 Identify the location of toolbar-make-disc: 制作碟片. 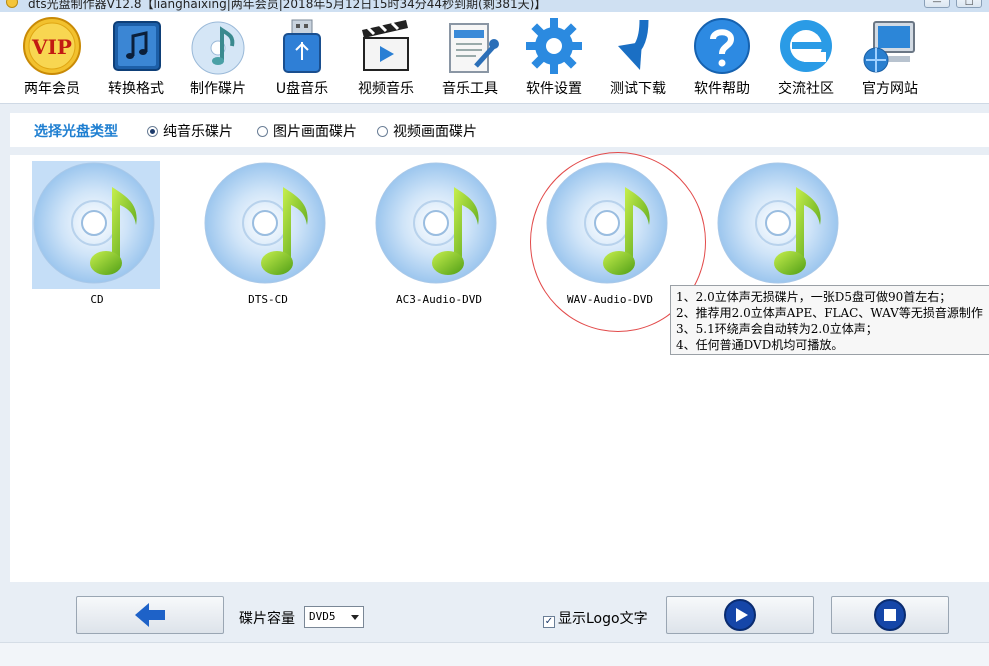
(218, 59).